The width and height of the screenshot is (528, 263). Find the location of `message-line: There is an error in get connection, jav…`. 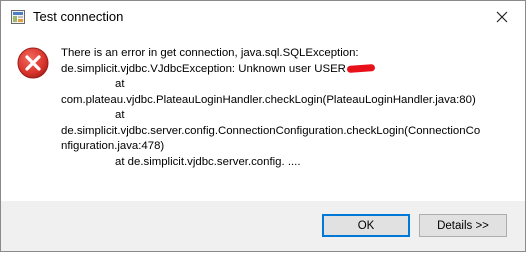

message-line: There is an error in get connection, jav… is located at coordinates (210, 53).